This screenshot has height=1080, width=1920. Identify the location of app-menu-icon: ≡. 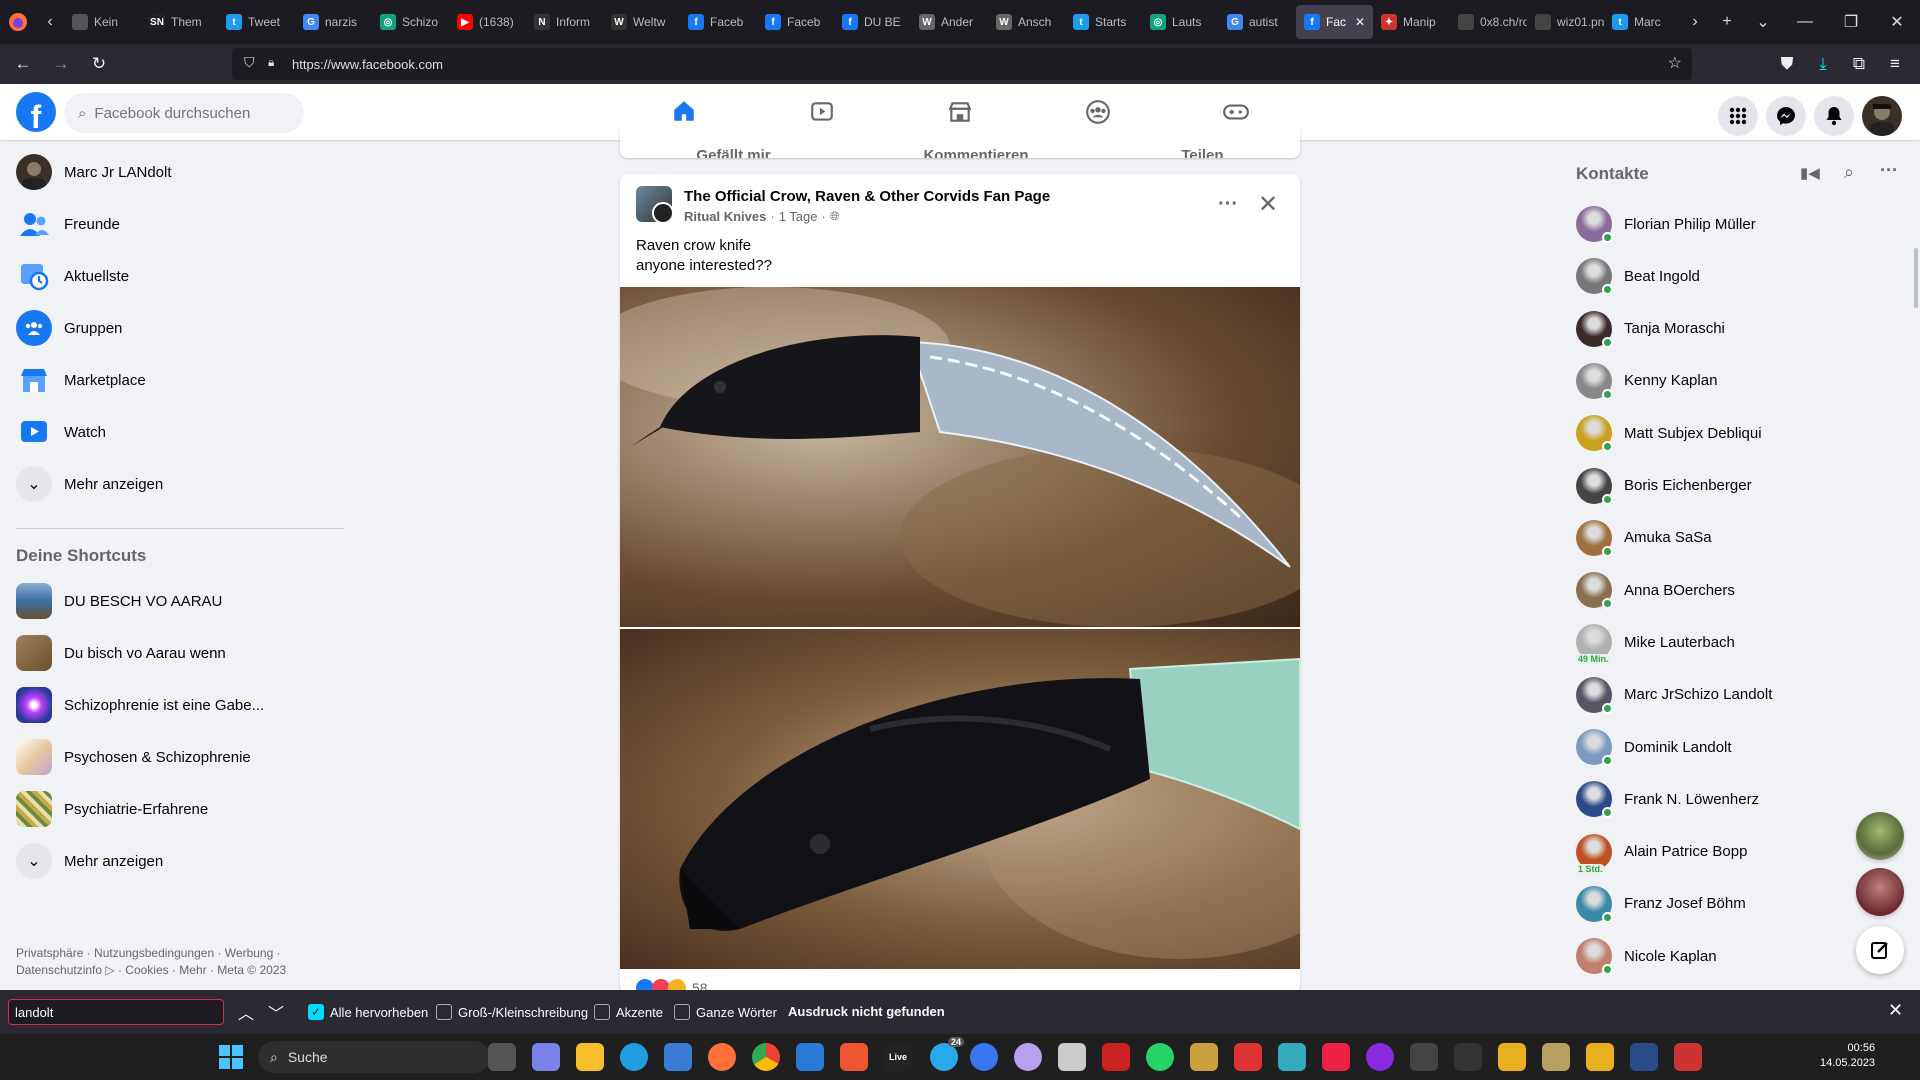
(1895, 64).